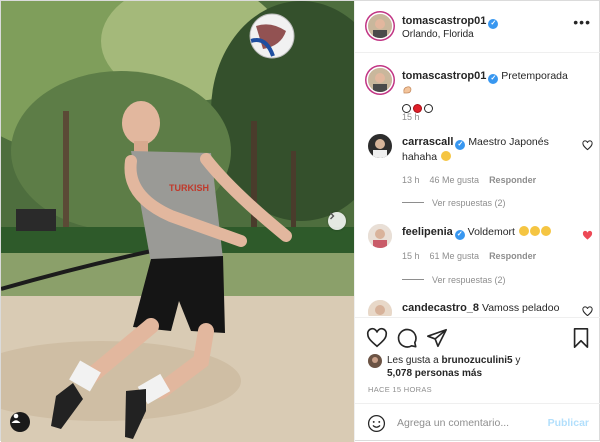 Image resolution: width=600 pixels, height=442 pixels. I want to click on author-avatar-image, so click(380, 26).